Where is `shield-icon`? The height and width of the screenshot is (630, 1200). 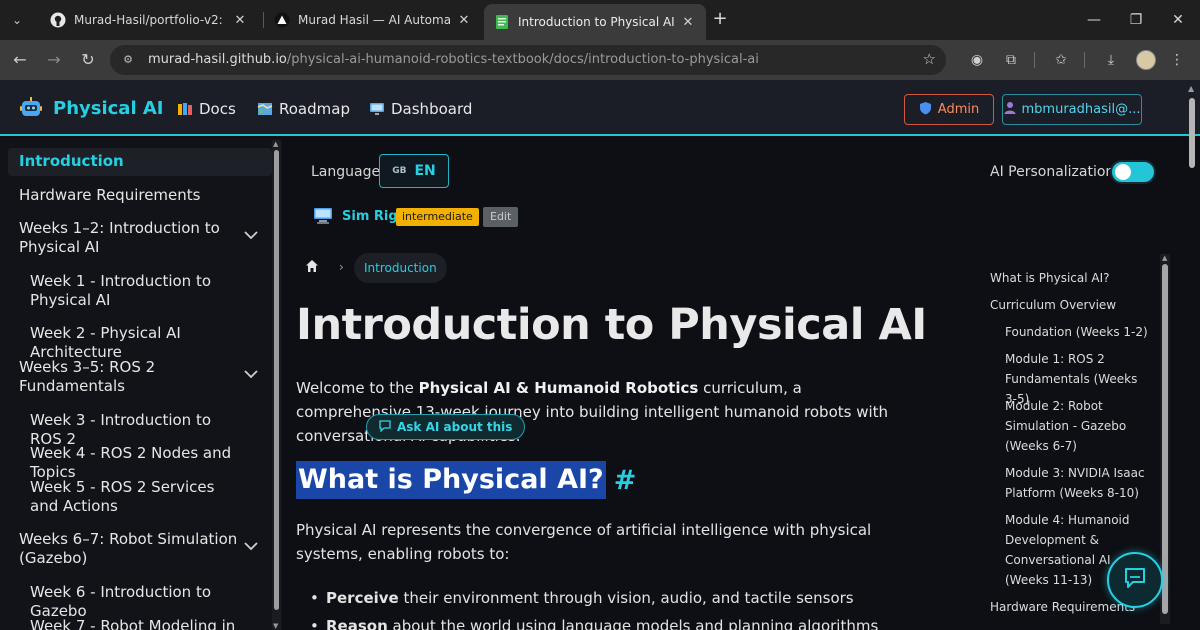 shield-icon is located at coordinates (925, 110).